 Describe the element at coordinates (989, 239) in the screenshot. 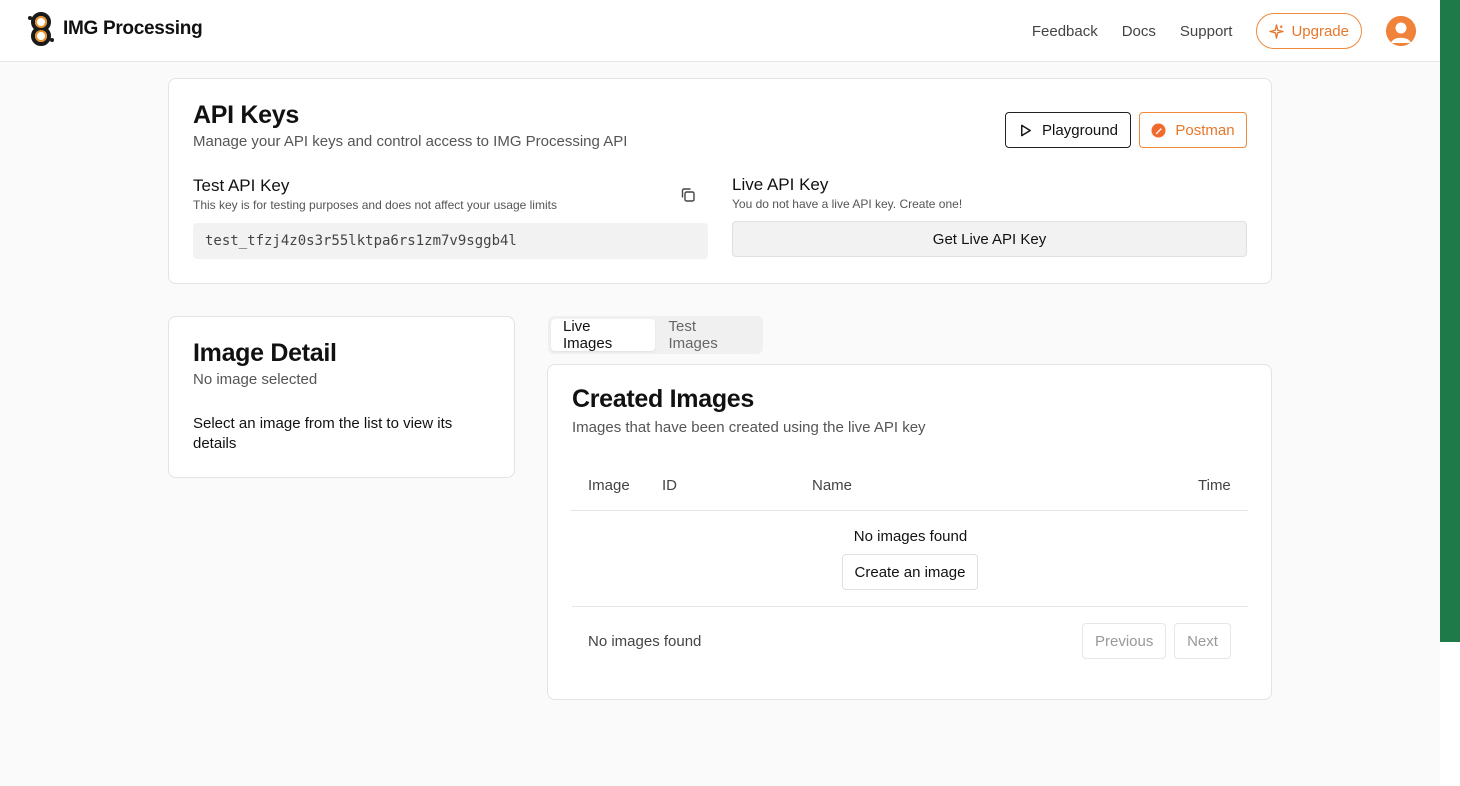

I see `get-live-api-key-button: Get Live API Key` at that location.